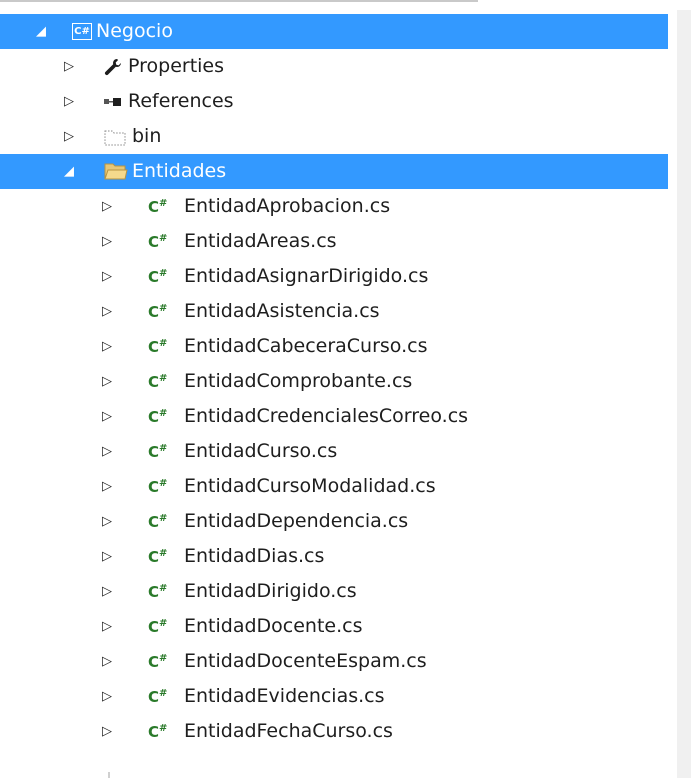 This screenshot has height=778, width=691. Describe the element at coordinates (298, 381) in the screenshot. I see `file-name: EntidadComprobante.cs` at that location.